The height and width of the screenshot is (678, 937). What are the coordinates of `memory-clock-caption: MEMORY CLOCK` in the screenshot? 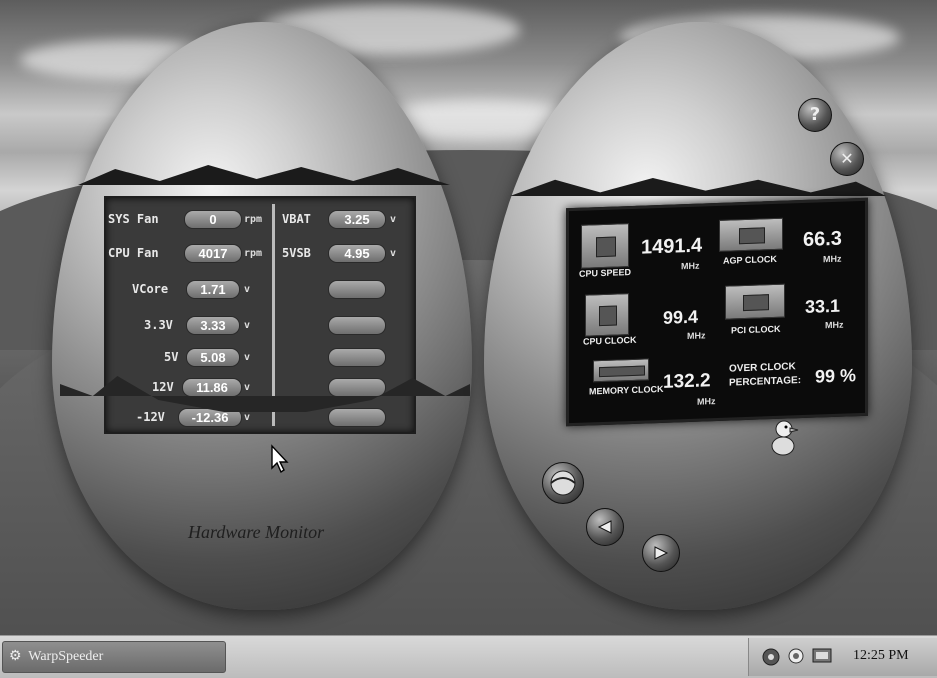 It's located at (626, 390).